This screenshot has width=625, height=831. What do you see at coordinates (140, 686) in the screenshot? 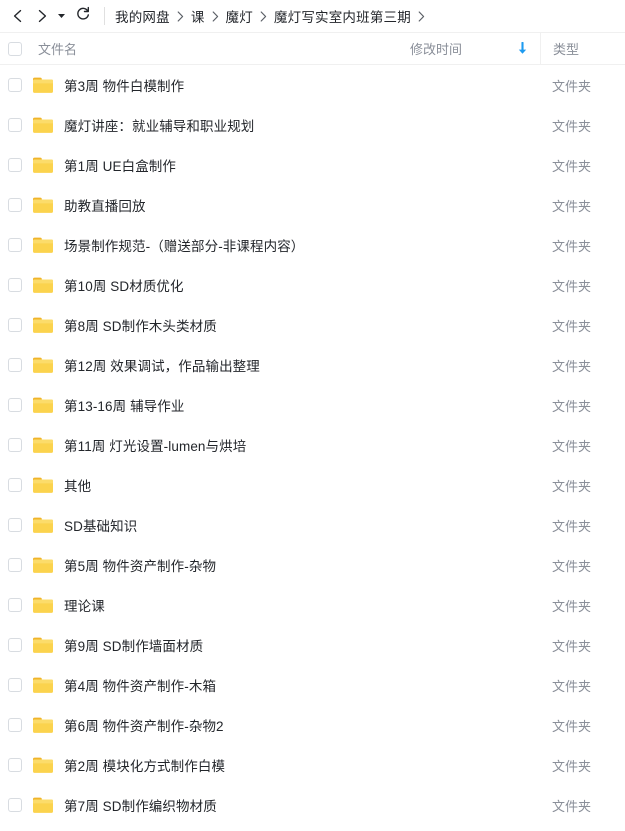
I see `file-name-label: 第4周 物件资产制作-木箱` at bounding box center [140, 686].